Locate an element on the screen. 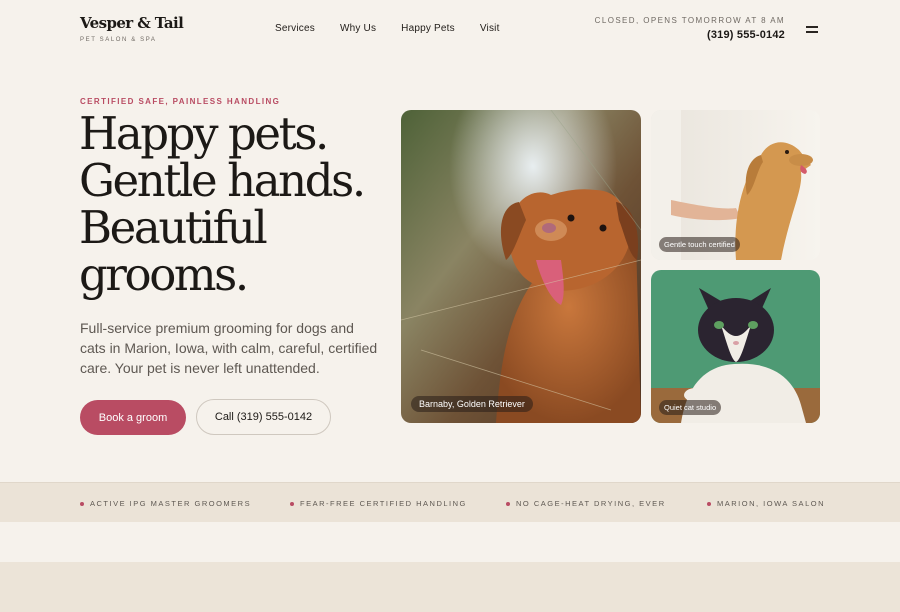 Image resolution: width=900 pixels, height=612 pixels. hamburger-menu-icon is located at coordinates (812, 29).